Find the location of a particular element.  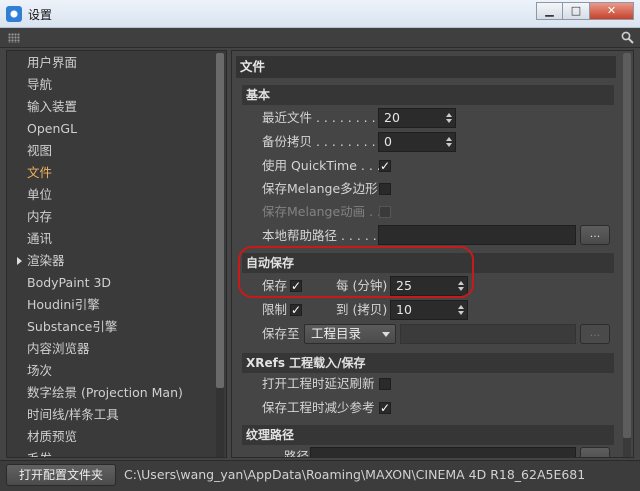

sidebar-item-hair: 毛发 is located at coordinates (111, 452).